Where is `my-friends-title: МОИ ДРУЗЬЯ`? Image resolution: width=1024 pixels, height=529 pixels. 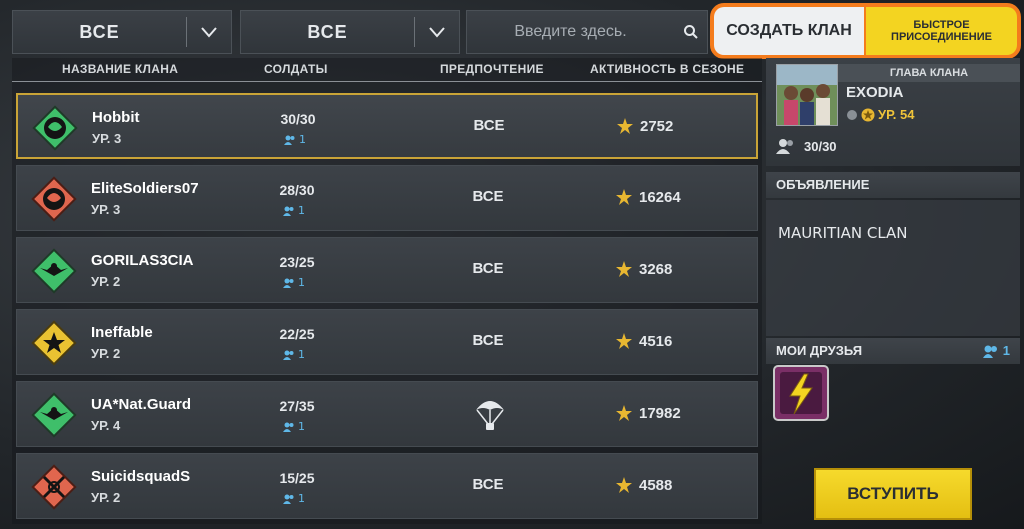
my-friends-title: МОИ ДРУЗЬЯ is located at coordinates (819, 350).